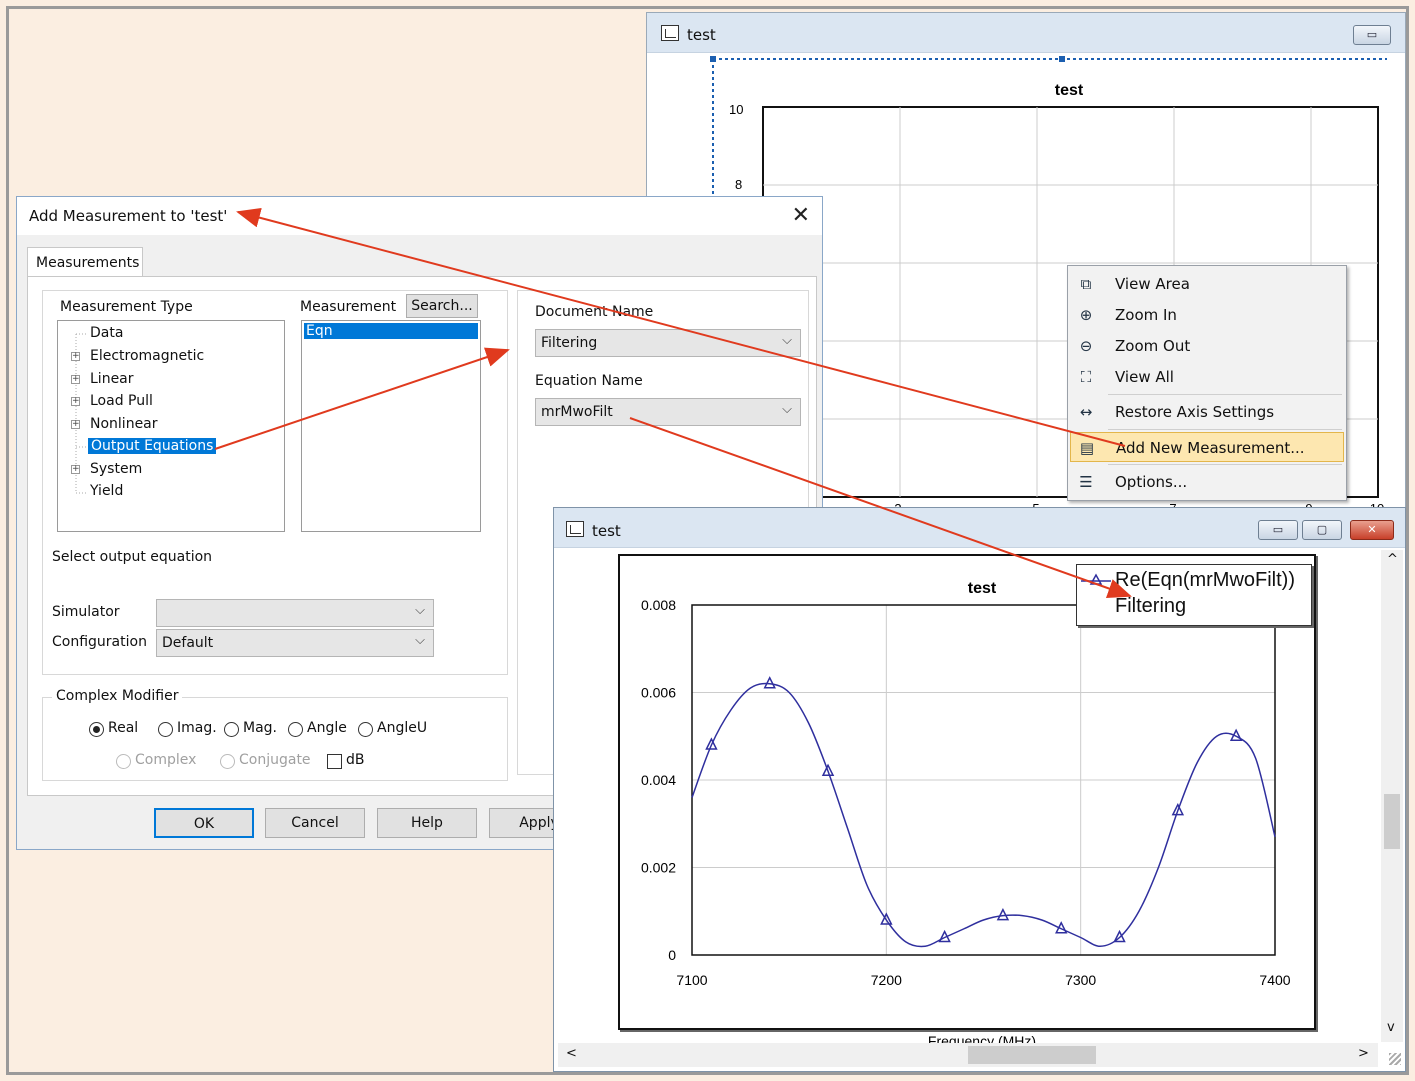 Image resolution: width=1415 pixels, height=1081 pixels. What do you see at coordinates (121, 401) in the screenshot?
I see `tree-item-load-pull: Load Pull` at bounding box center [121, 401].